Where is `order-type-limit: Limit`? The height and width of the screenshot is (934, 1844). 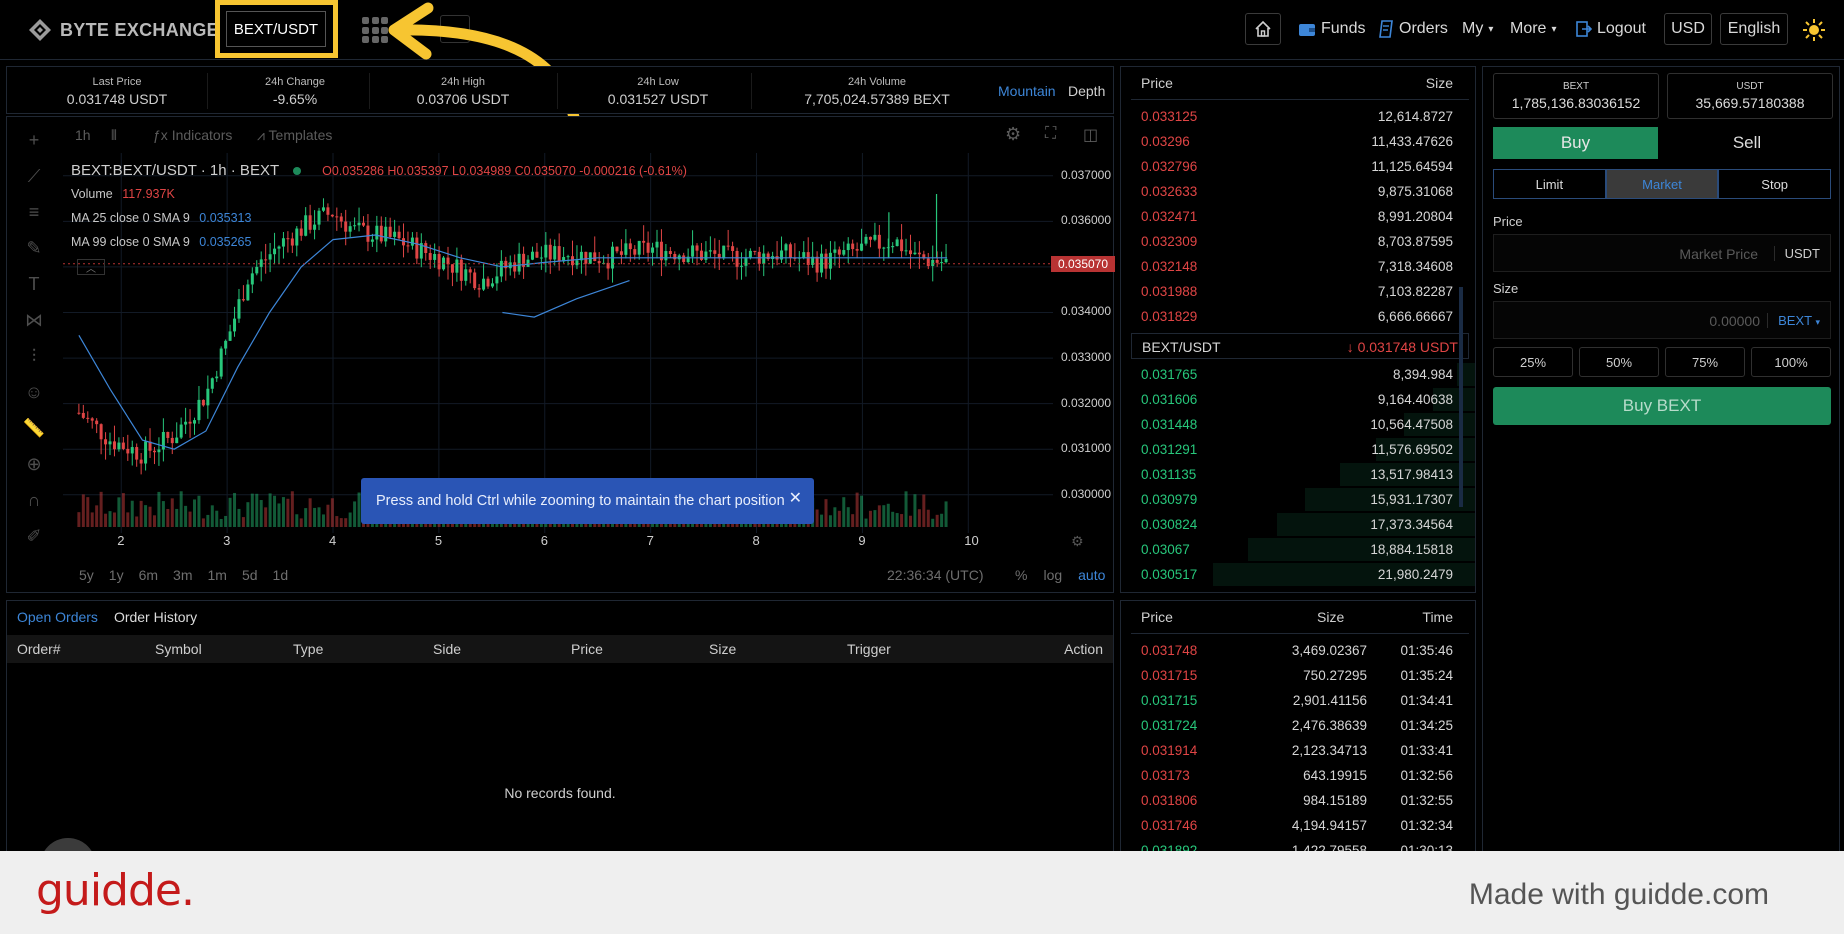 order-type-limit: Limit is located at coordinates (1549, 184).